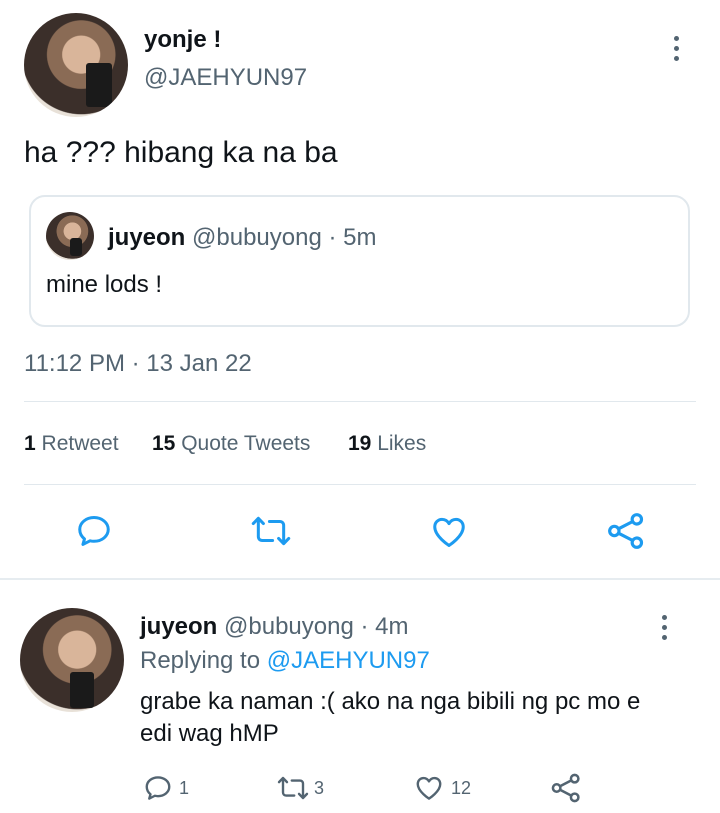 The width and height of the screenshot is (720, 813). What do you see at coordinates (178, 626) in the screenshot?
I see `reply-name: juyeon` at bounding box center [178, 626].